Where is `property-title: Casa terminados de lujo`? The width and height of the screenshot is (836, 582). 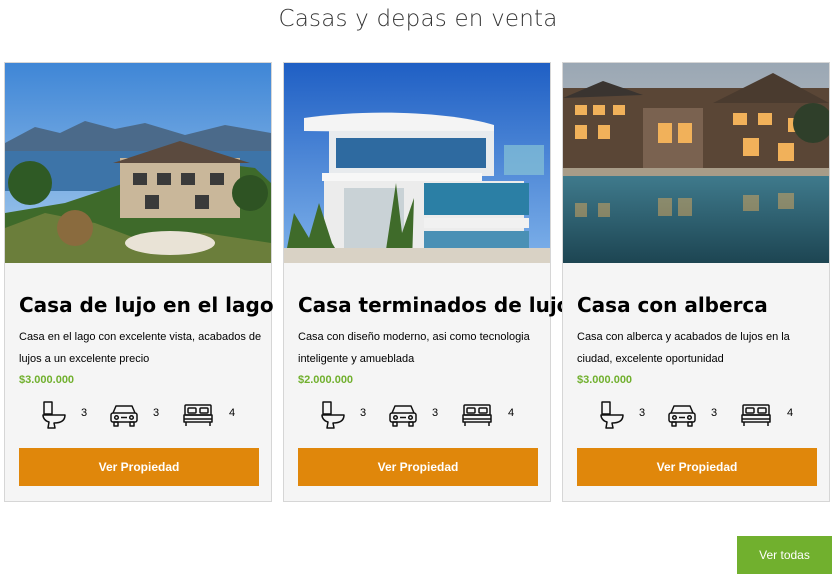
property-title: Casa terminados de lujo is located at coordinates (434, 305).